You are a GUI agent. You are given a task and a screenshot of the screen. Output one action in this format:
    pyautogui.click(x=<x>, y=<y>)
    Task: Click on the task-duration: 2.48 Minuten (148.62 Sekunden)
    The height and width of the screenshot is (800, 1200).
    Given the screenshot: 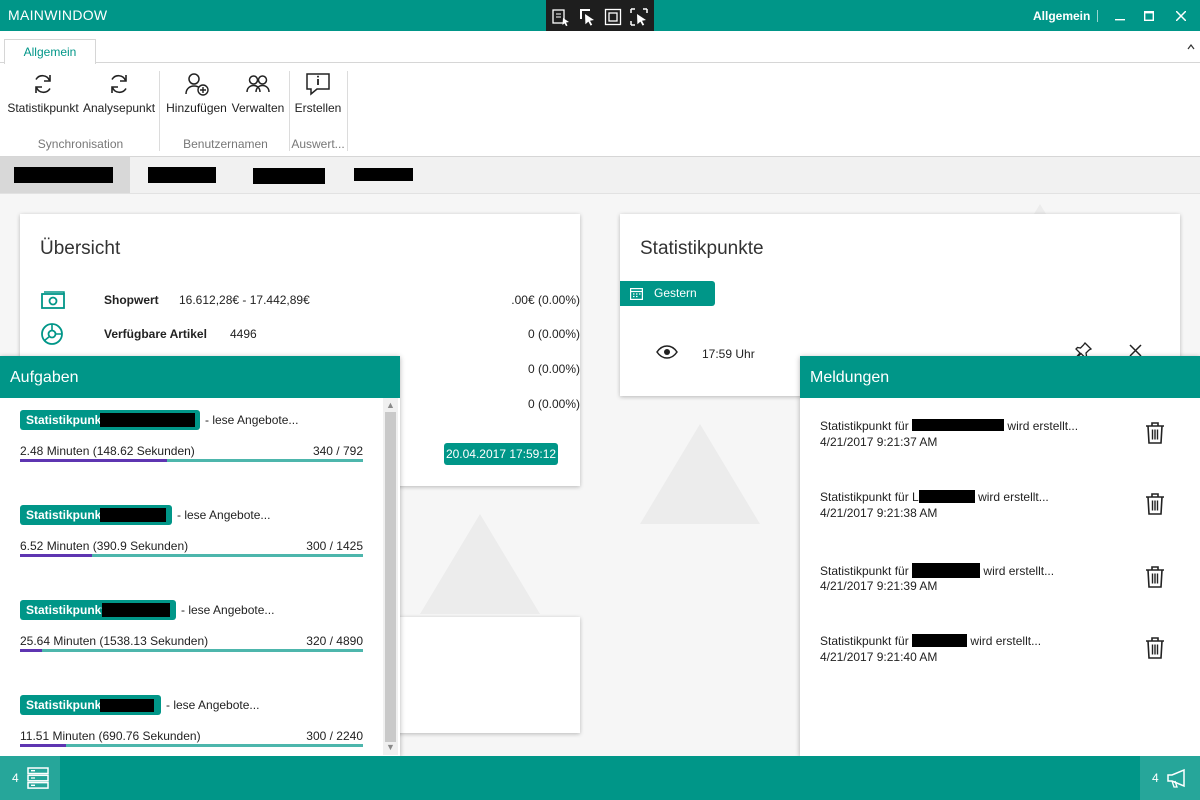 What is the action you would take?
    pyautogui.click(x=107, y=451)
    